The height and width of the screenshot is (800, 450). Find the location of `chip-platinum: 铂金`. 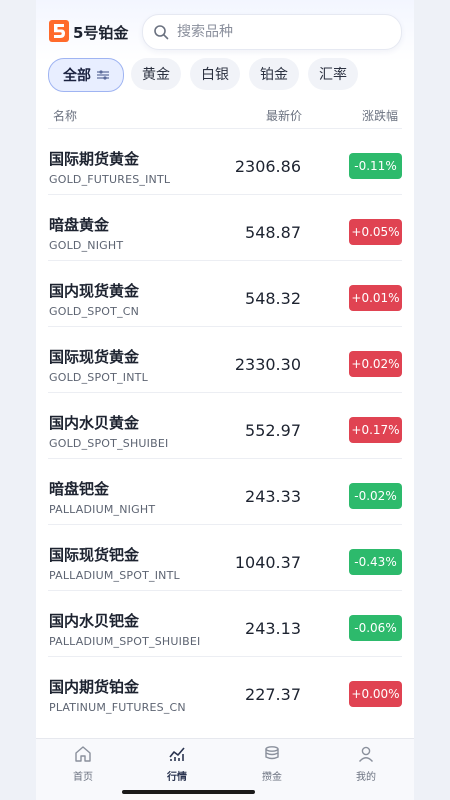

chip-platinum: 铂金 is located at coordinates (274, 74).